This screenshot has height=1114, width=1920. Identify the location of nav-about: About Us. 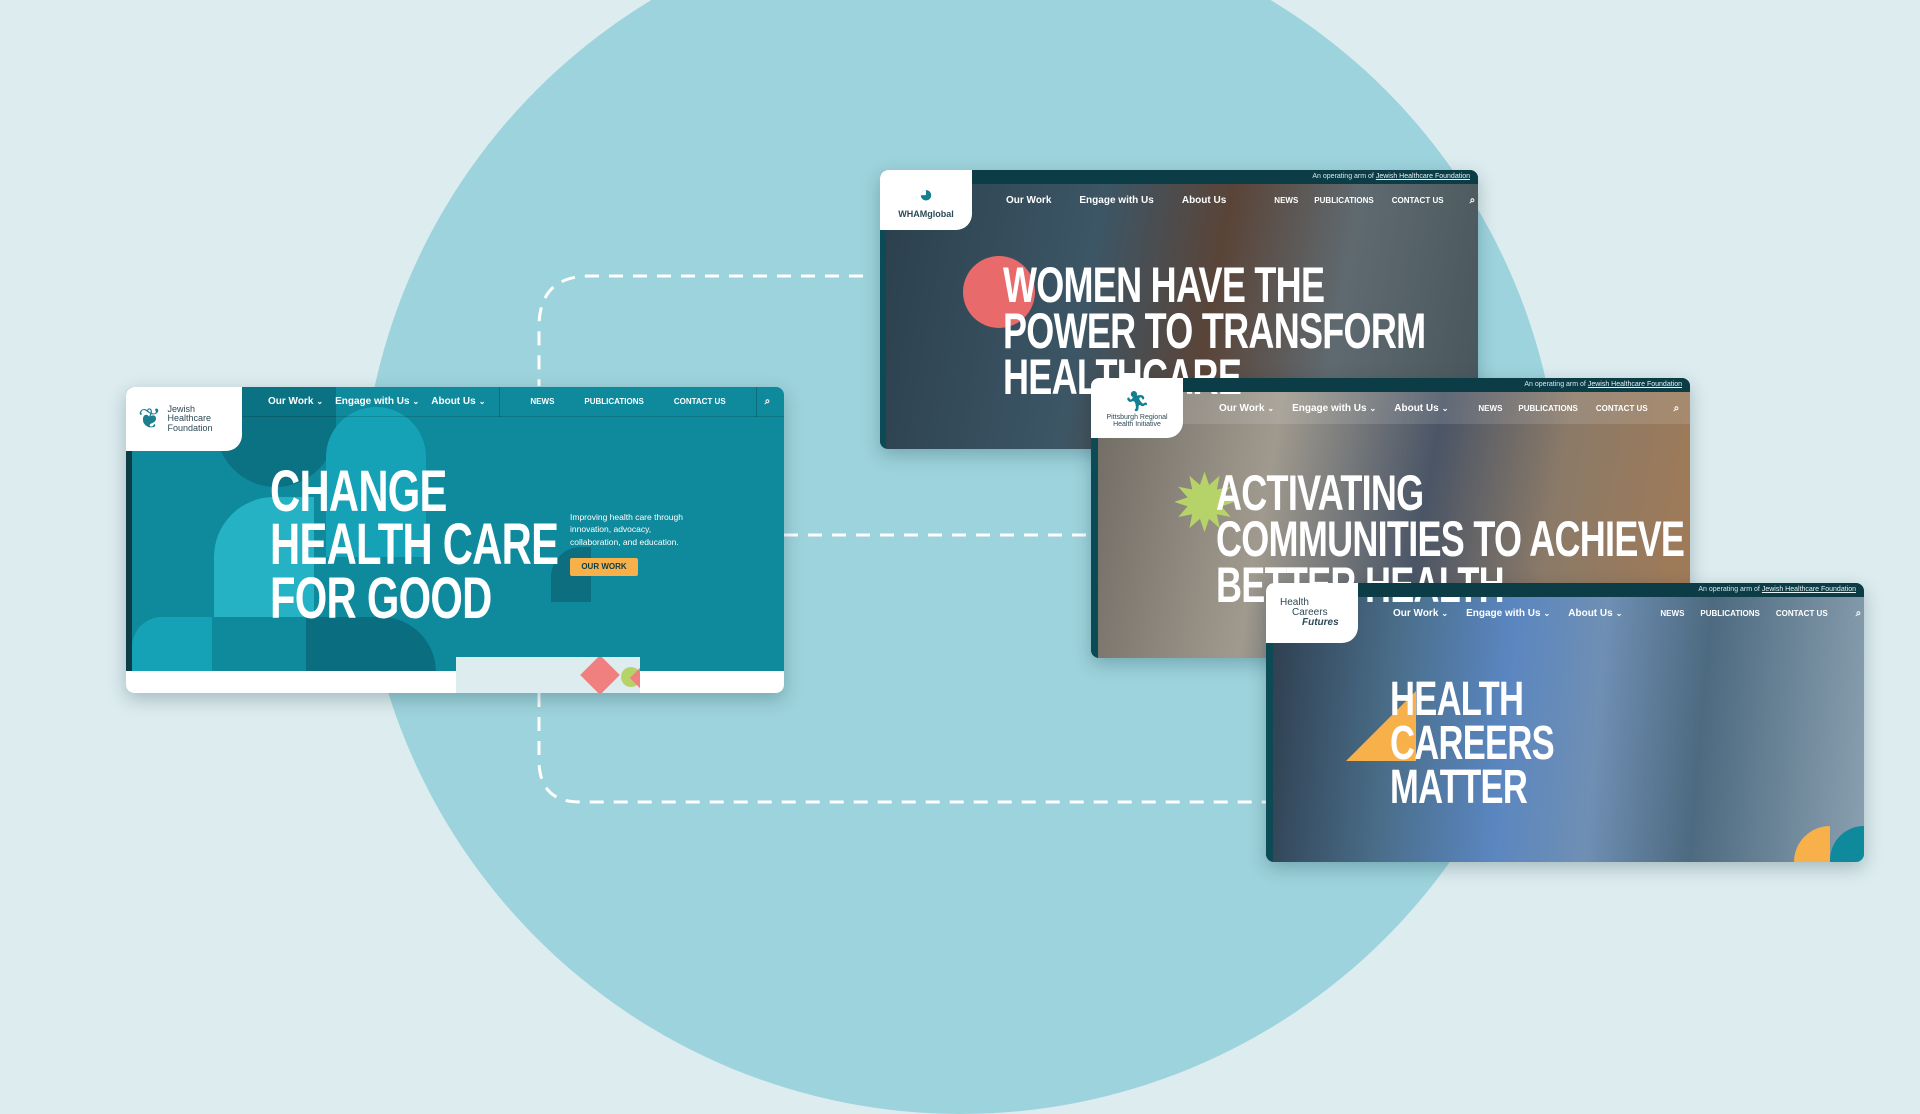
(1204, 200).